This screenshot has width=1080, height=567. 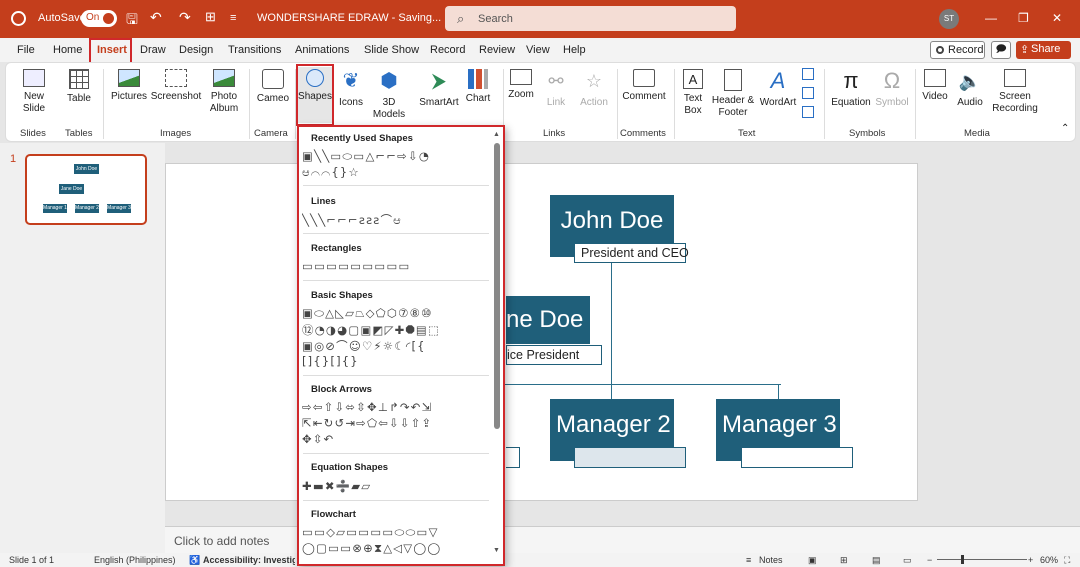 I want to click on shape-row: ⇨⇦⇧⇩⬄⇳✥⊥↱↷↶⇲, so click(x=397, y=408).